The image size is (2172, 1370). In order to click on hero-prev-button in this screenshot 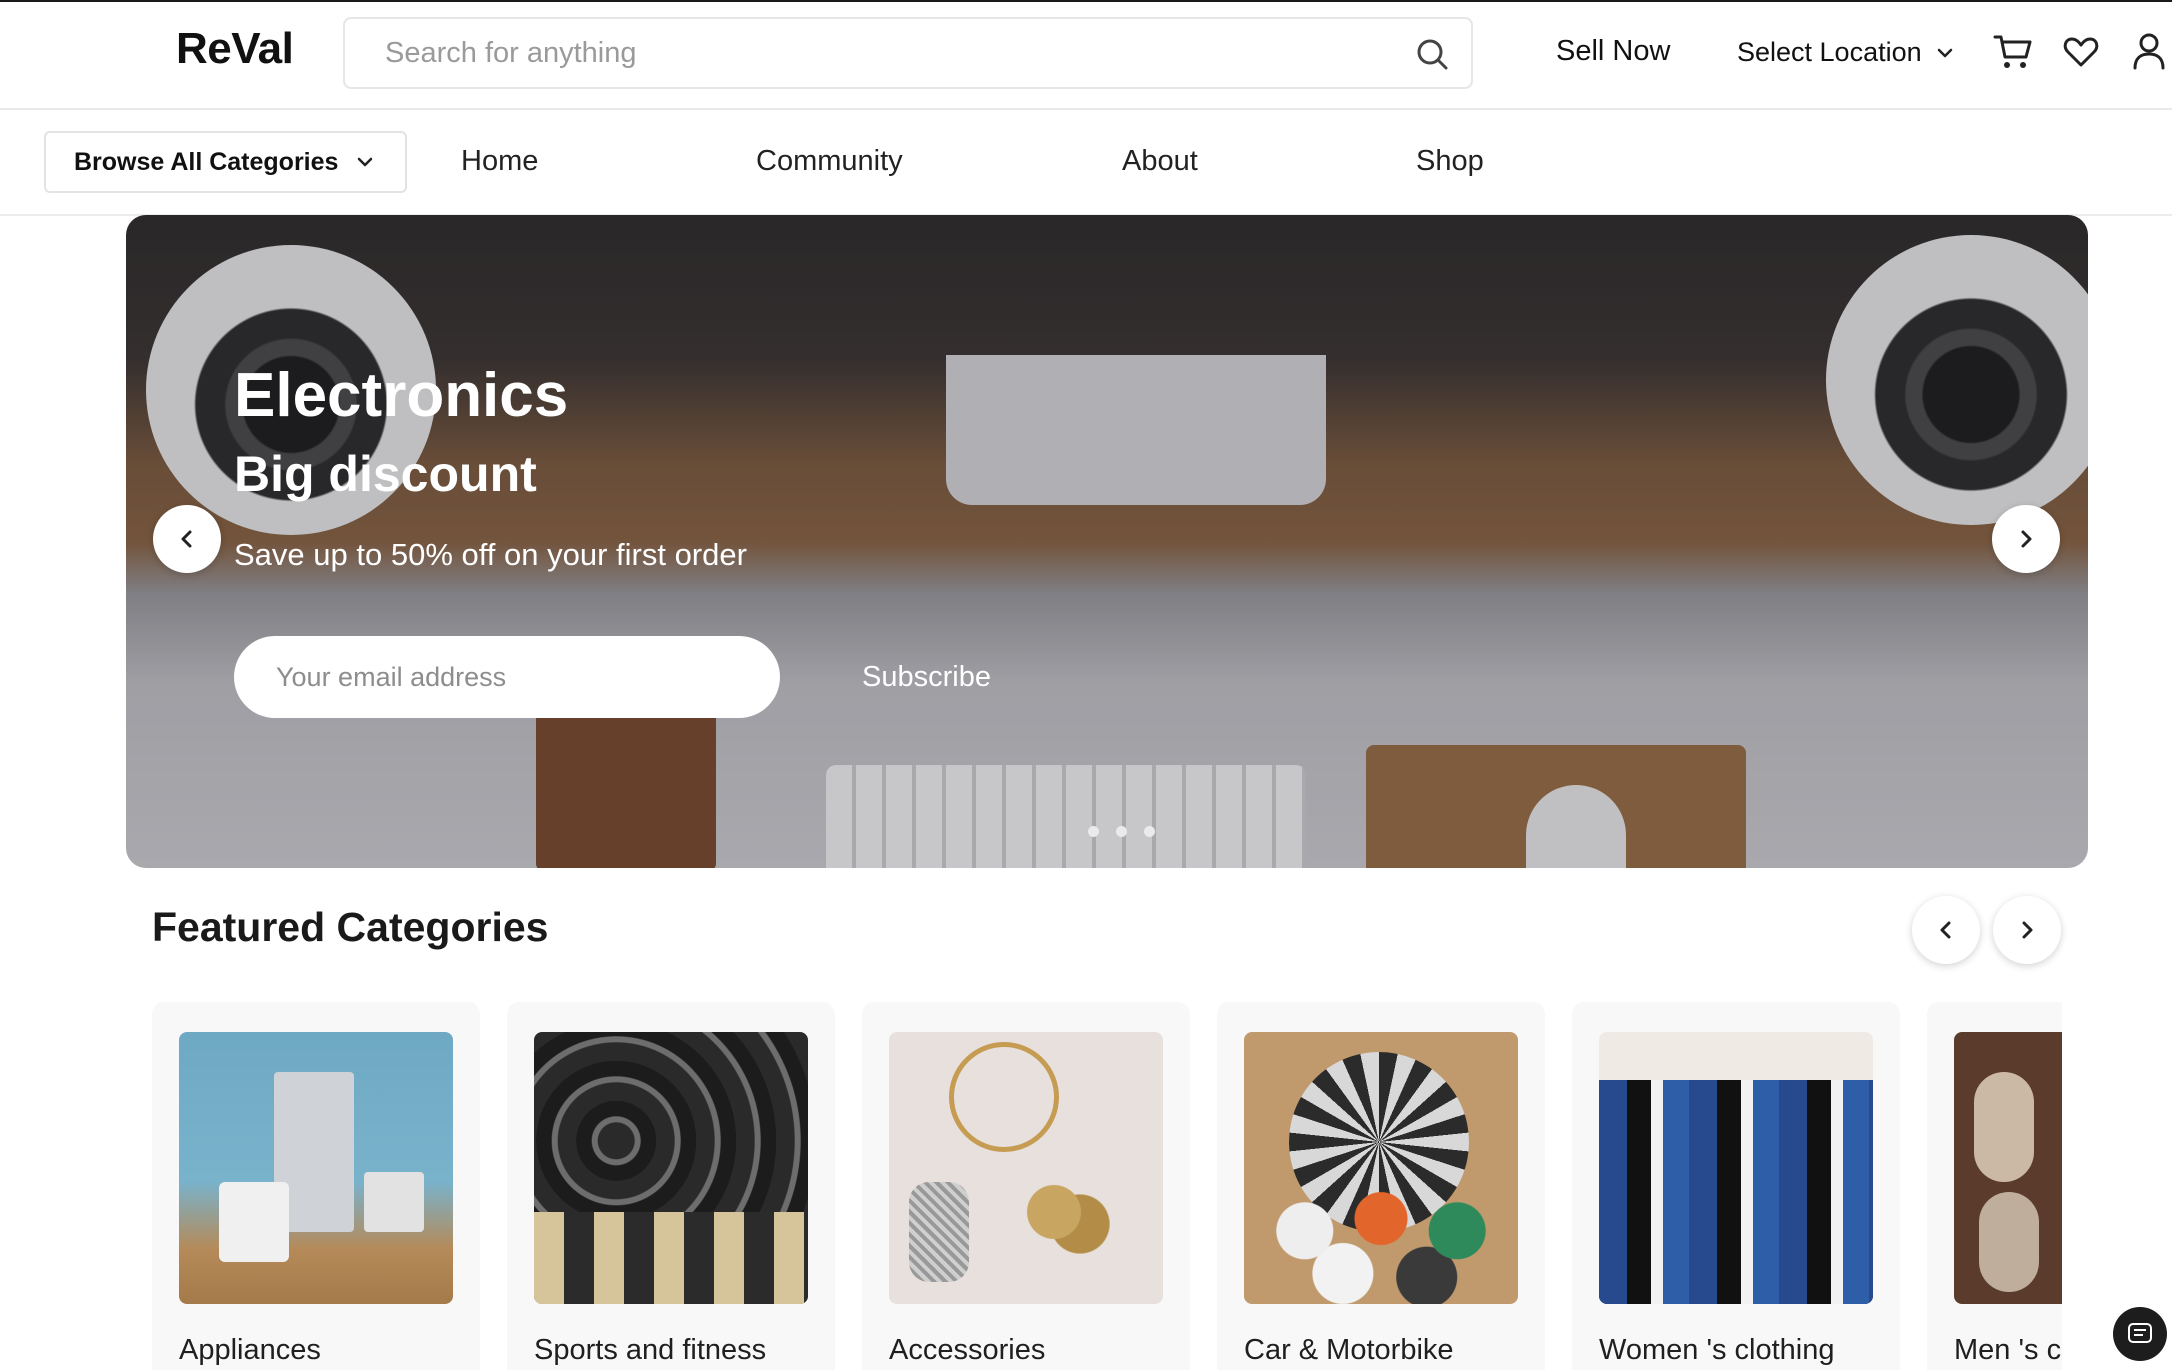, I will do `click(187, 539)`.